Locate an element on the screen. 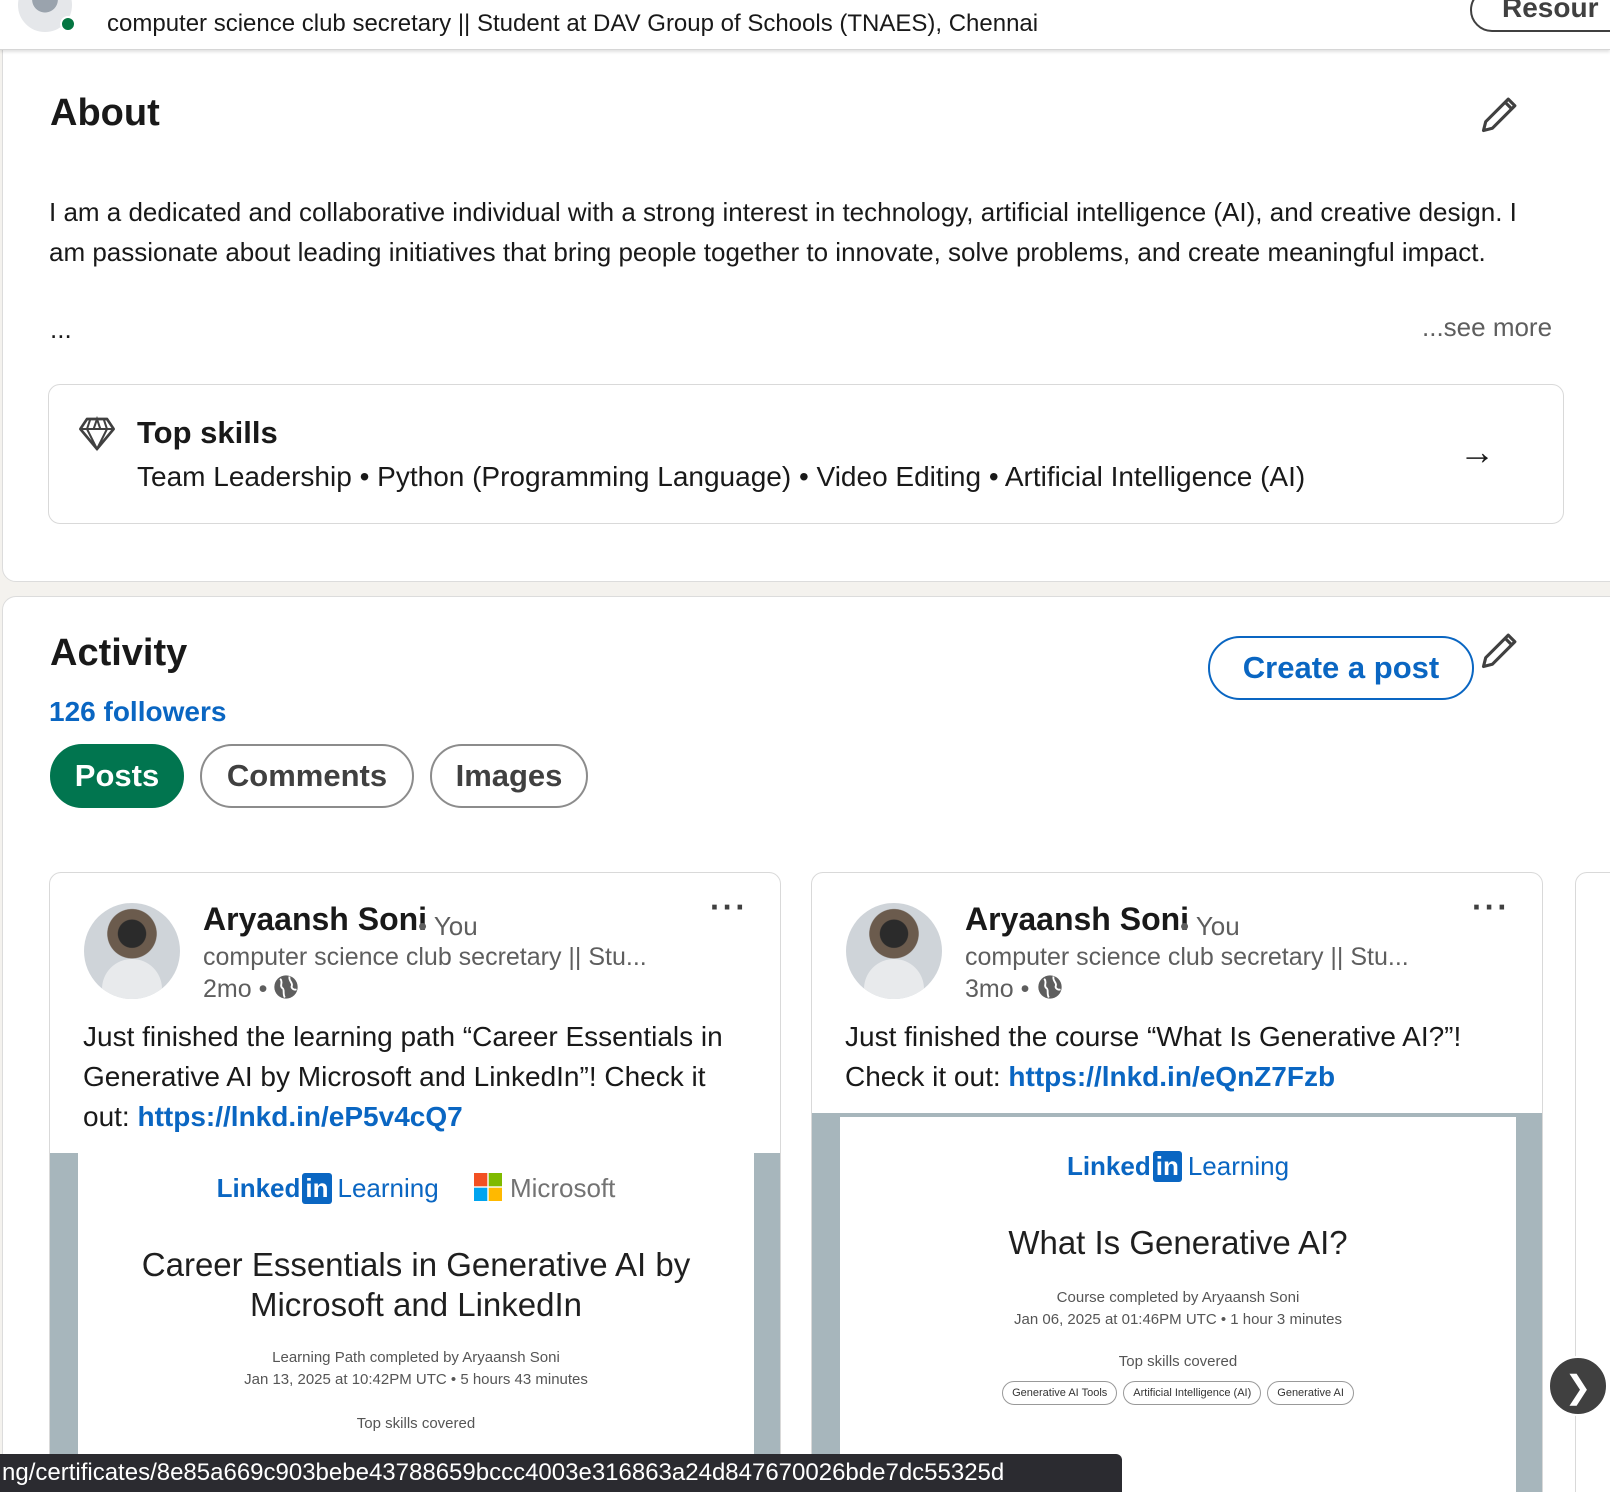  post-link: https://lnkd.in/eQnZ7Fzb is located at coordinates (1171, 1076).